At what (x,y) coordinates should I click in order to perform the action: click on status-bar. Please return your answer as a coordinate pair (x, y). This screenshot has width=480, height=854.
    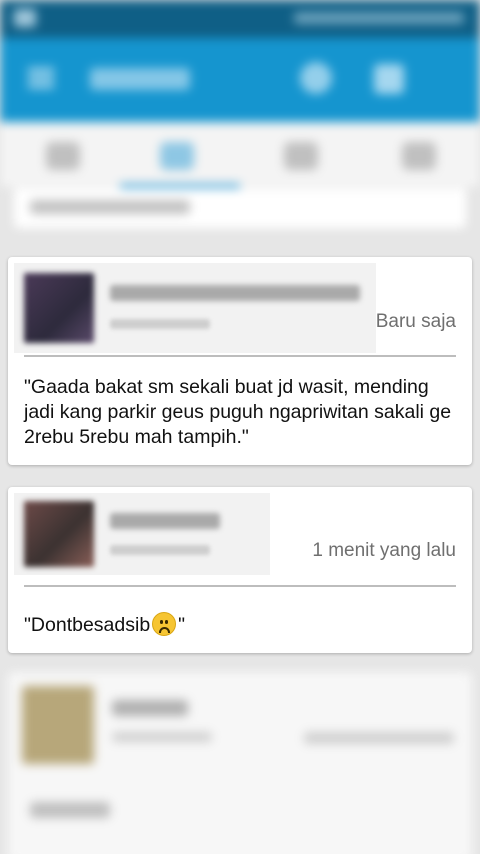
    Looking at the image, I should click on (240, 19).